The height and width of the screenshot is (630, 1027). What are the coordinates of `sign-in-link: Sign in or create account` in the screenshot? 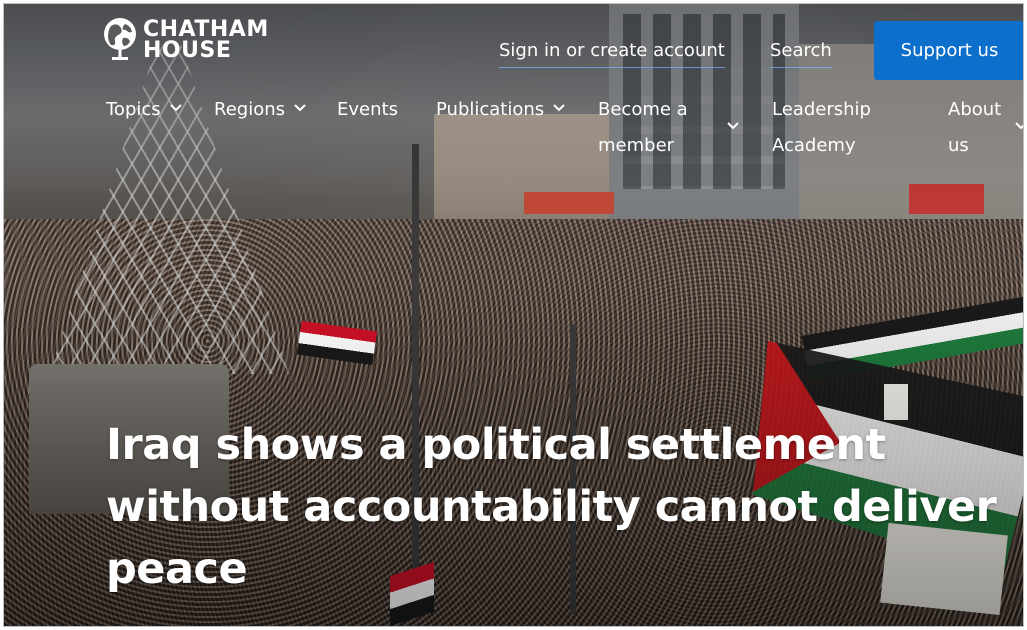 It's located at (612, 54).